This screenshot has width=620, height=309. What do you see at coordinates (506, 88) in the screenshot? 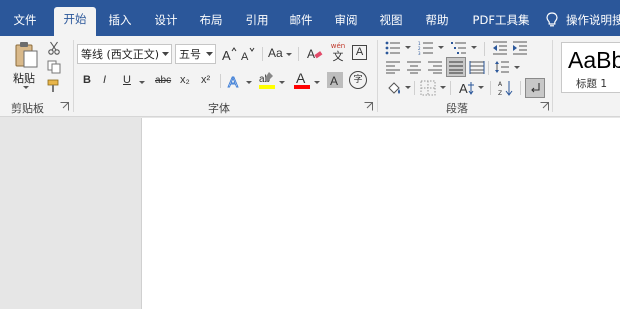
I see `sort-icon: AZ` at bounding box center [506, 88].